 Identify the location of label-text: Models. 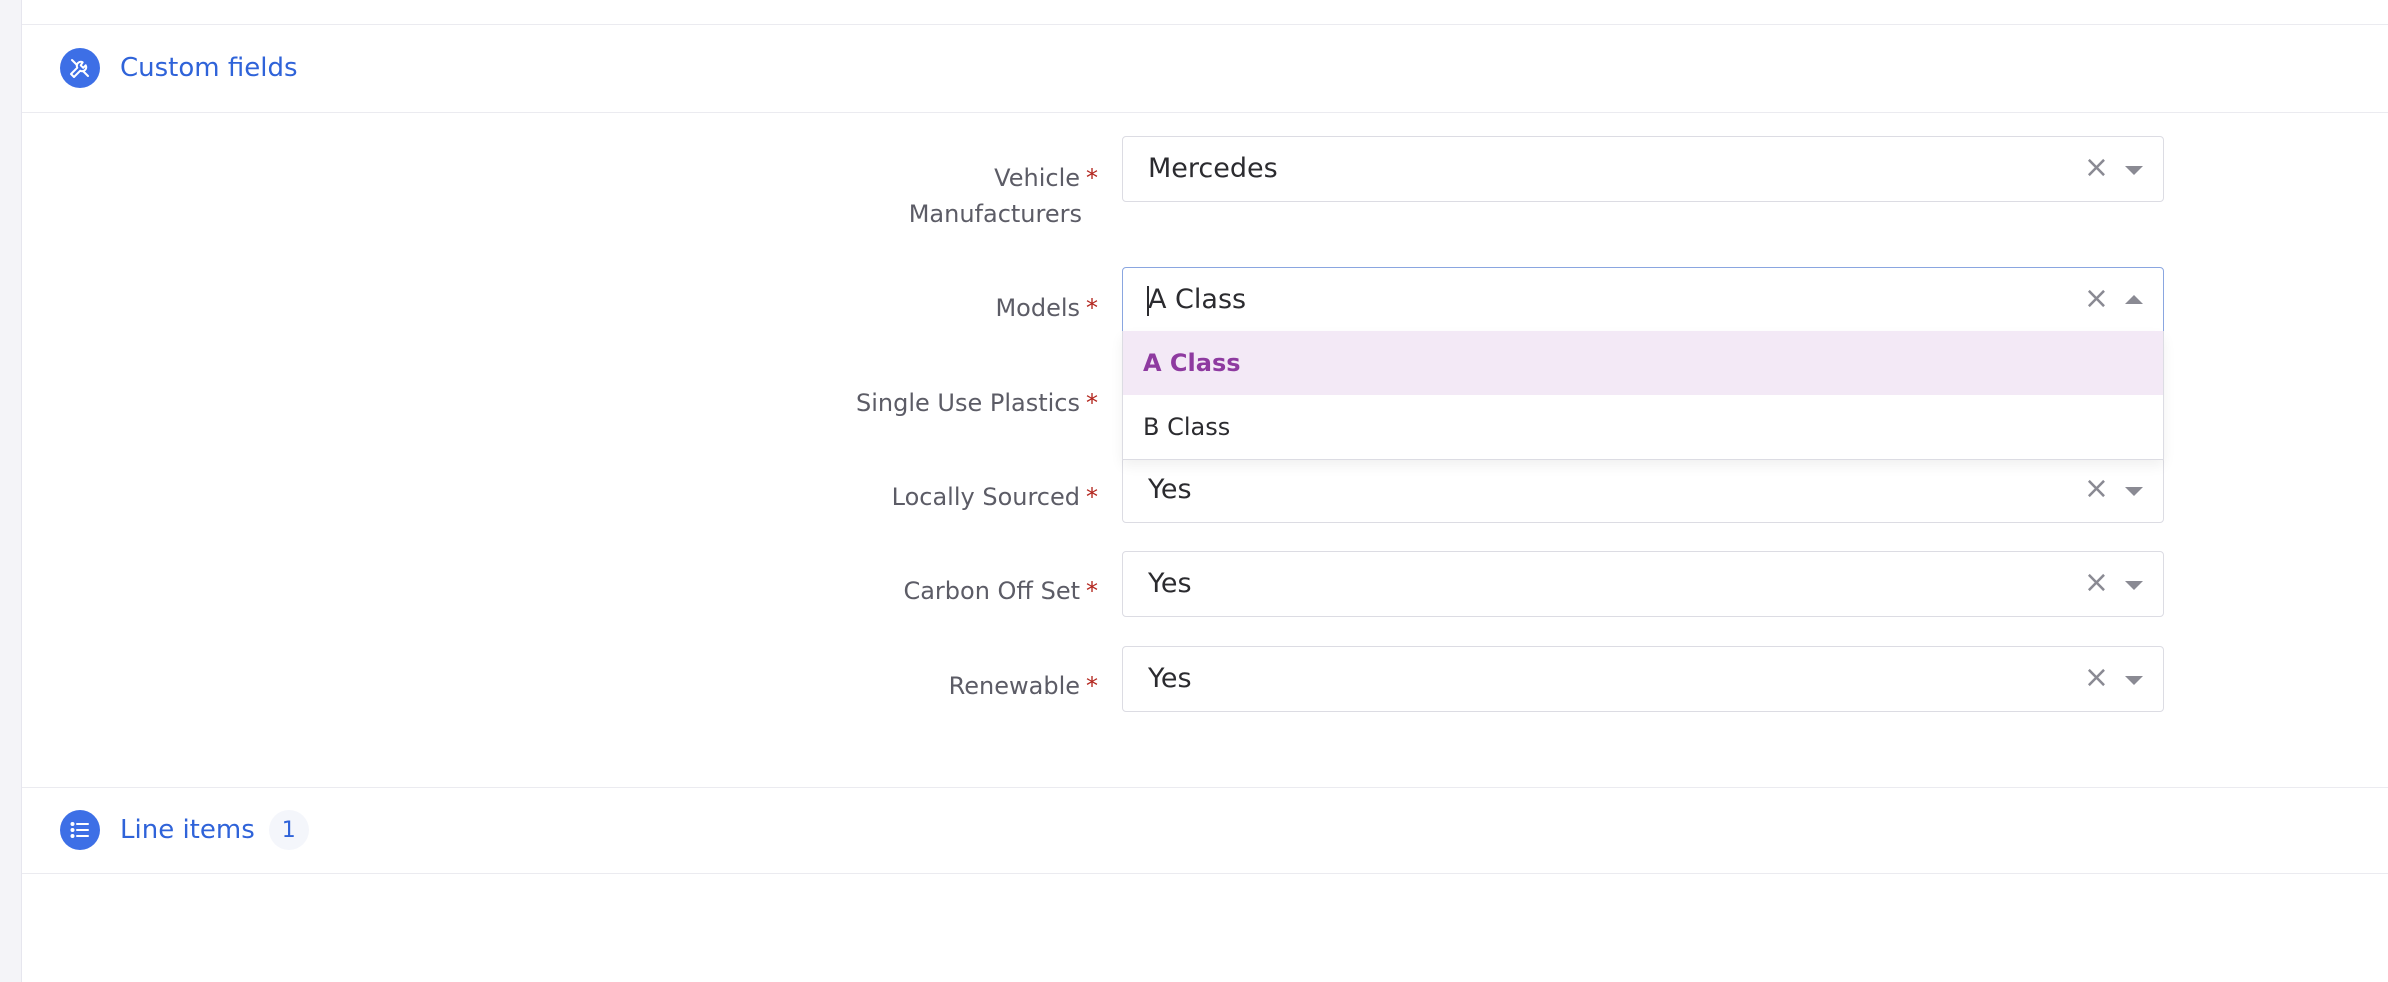
(1037, 308).